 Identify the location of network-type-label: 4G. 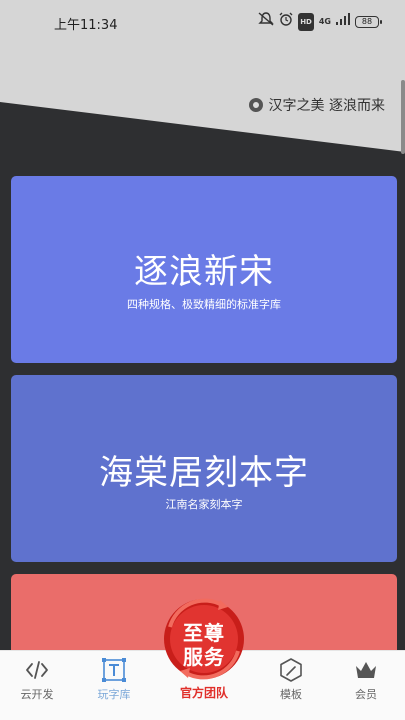
(324, 21).